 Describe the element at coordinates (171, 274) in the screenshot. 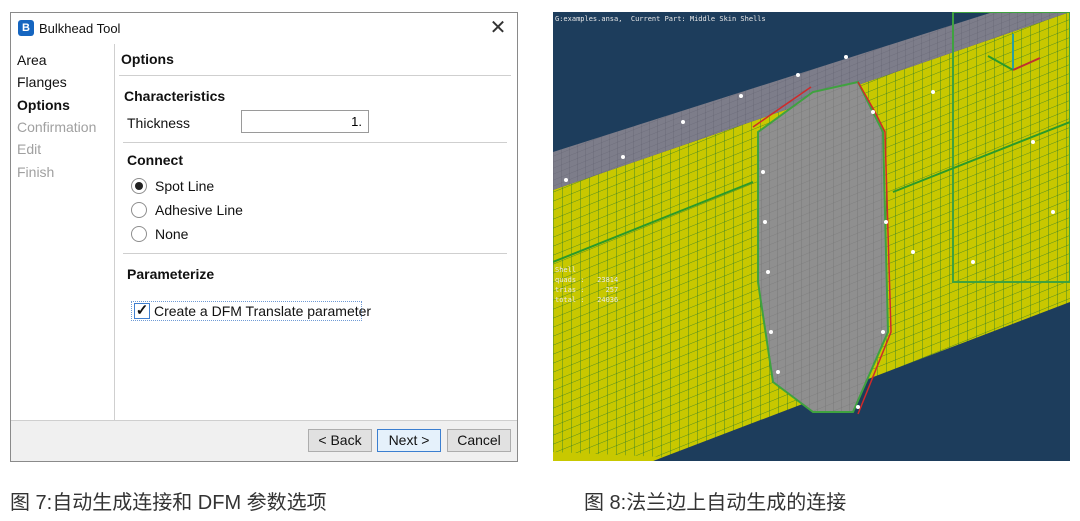

I see `parameterize-title: Parameterize` at that location.